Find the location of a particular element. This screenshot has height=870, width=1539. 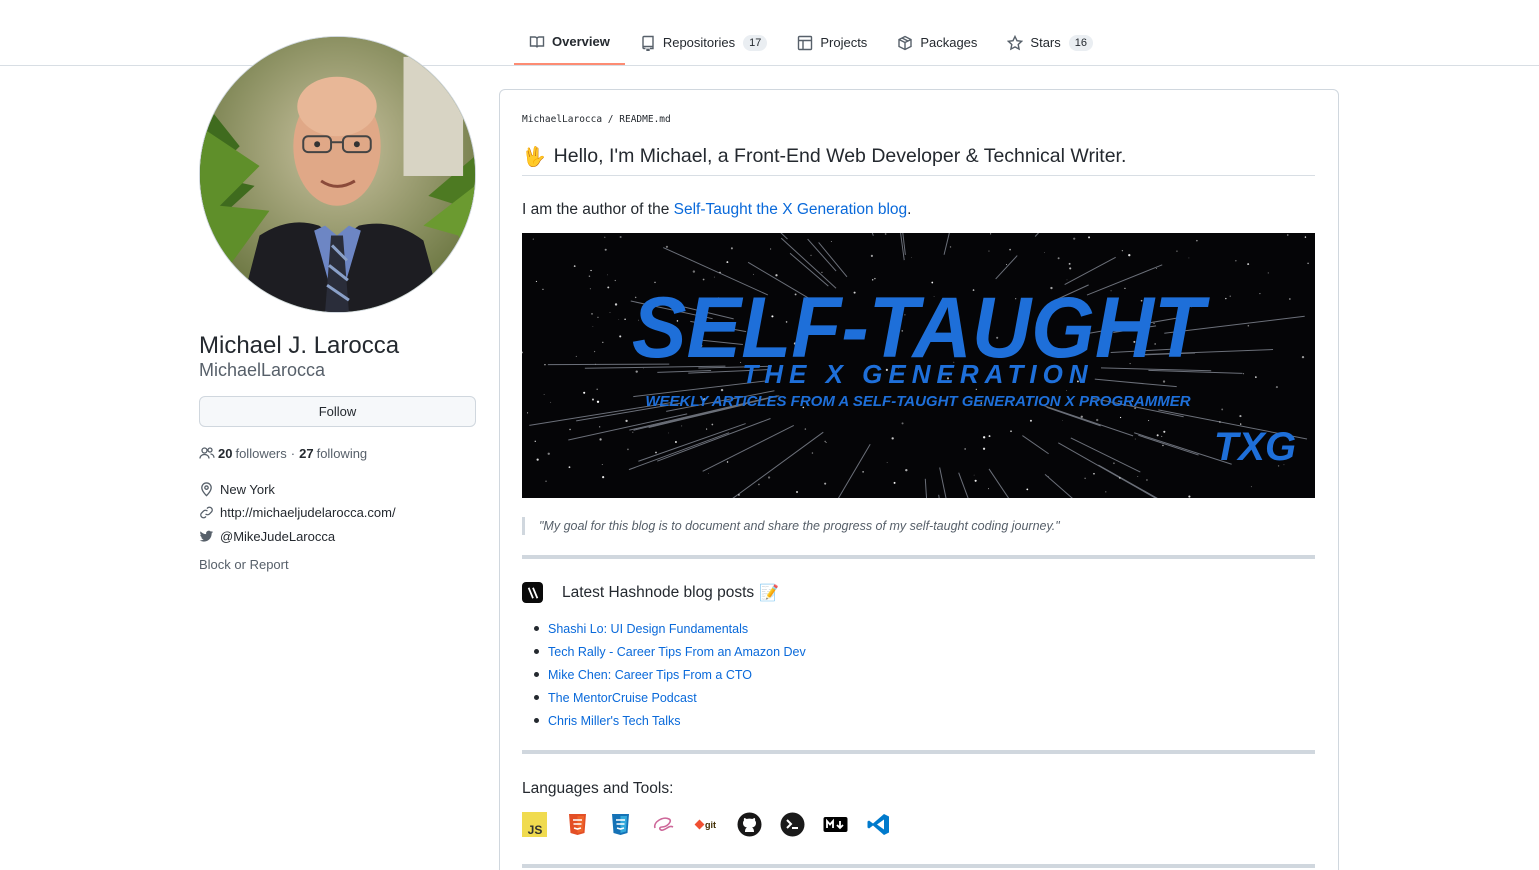

divider is located at coordinates (918, 866).